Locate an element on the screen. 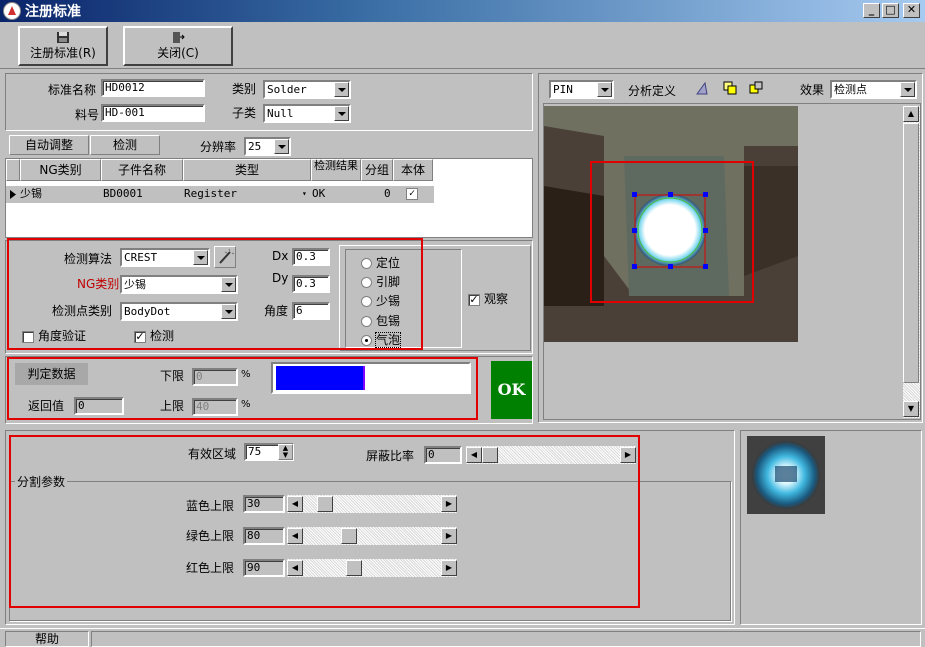  title-bar: 注册标准 _ □ ✕ is located at coordinates (462, 11).